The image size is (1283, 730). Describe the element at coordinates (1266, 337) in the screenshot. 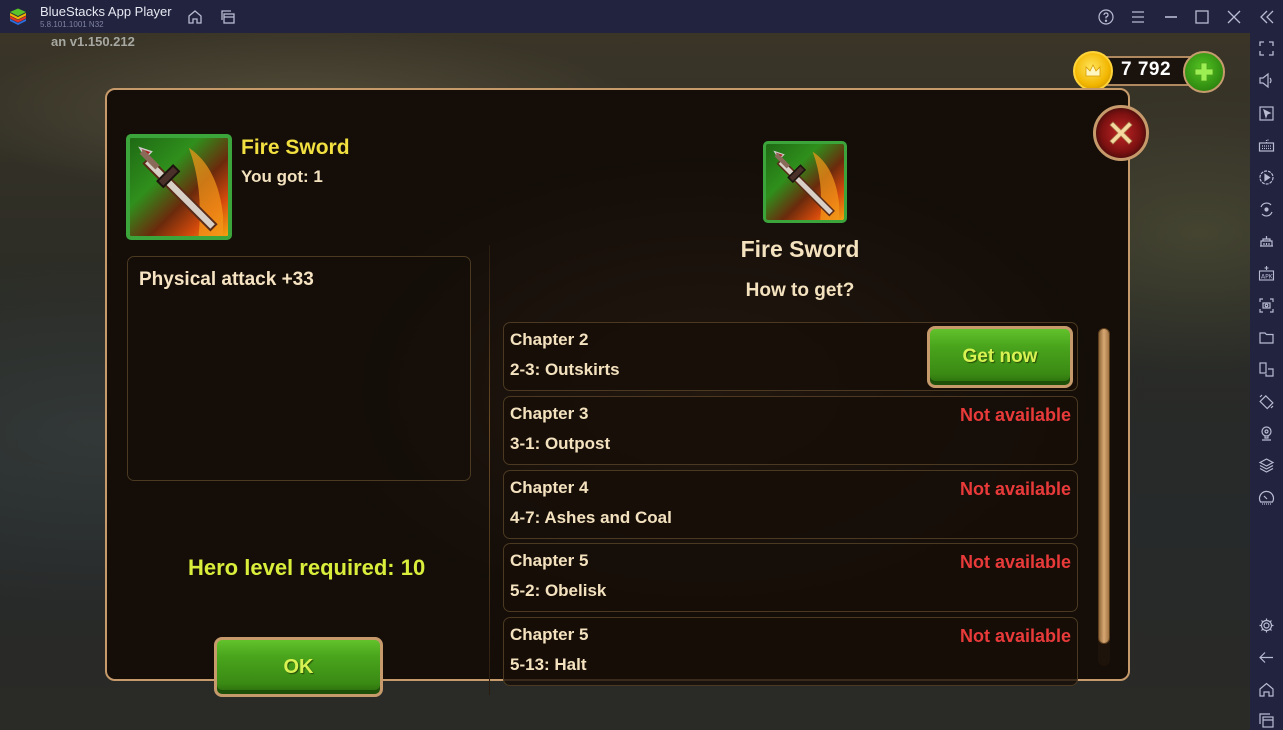

I see `folder-icon` at that location.